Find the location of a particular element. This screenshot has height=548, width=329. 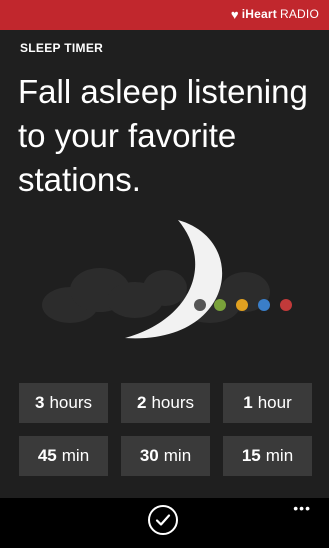

timer-button-2-hours: 2 hours is located at coordinates (165, 403).